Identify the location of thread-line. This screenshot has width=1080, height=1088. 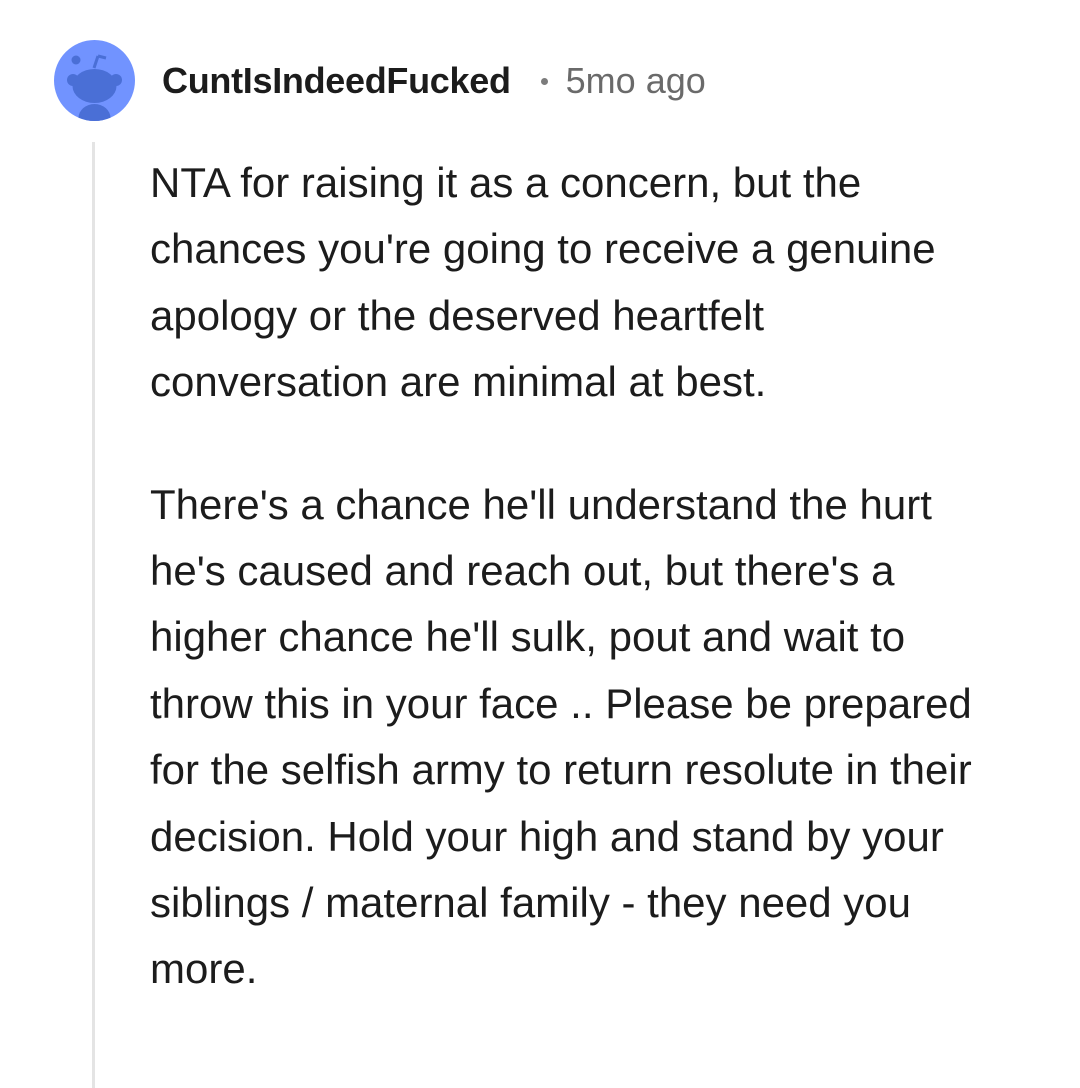
(93, 615).